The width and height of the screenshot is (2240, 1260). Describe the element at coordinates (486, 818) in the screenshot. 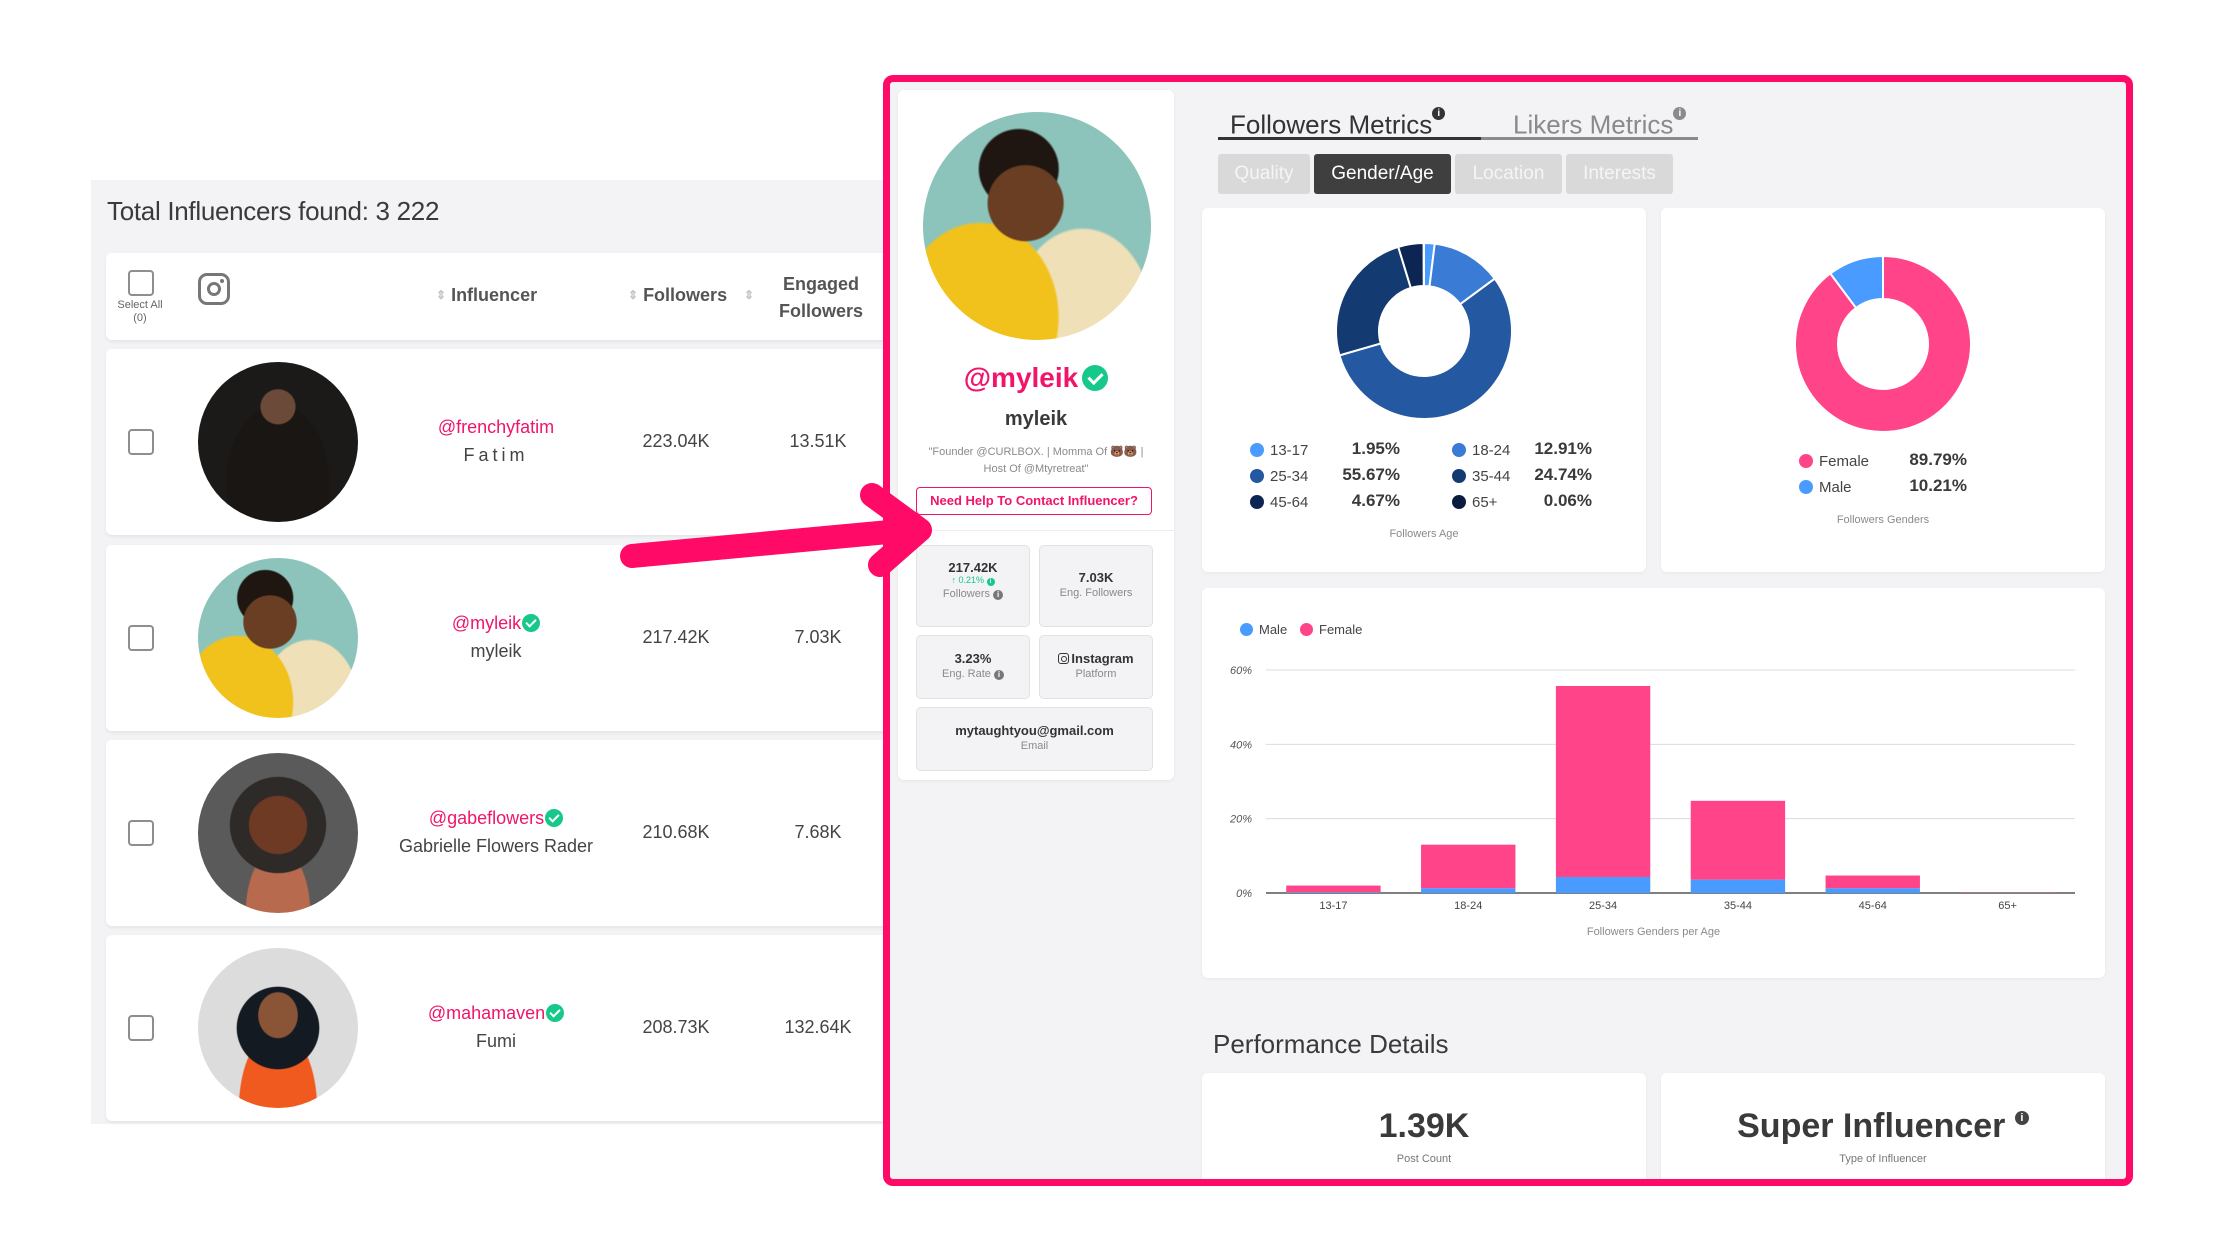

I see `handle-text: @gabeflowers` at that location.